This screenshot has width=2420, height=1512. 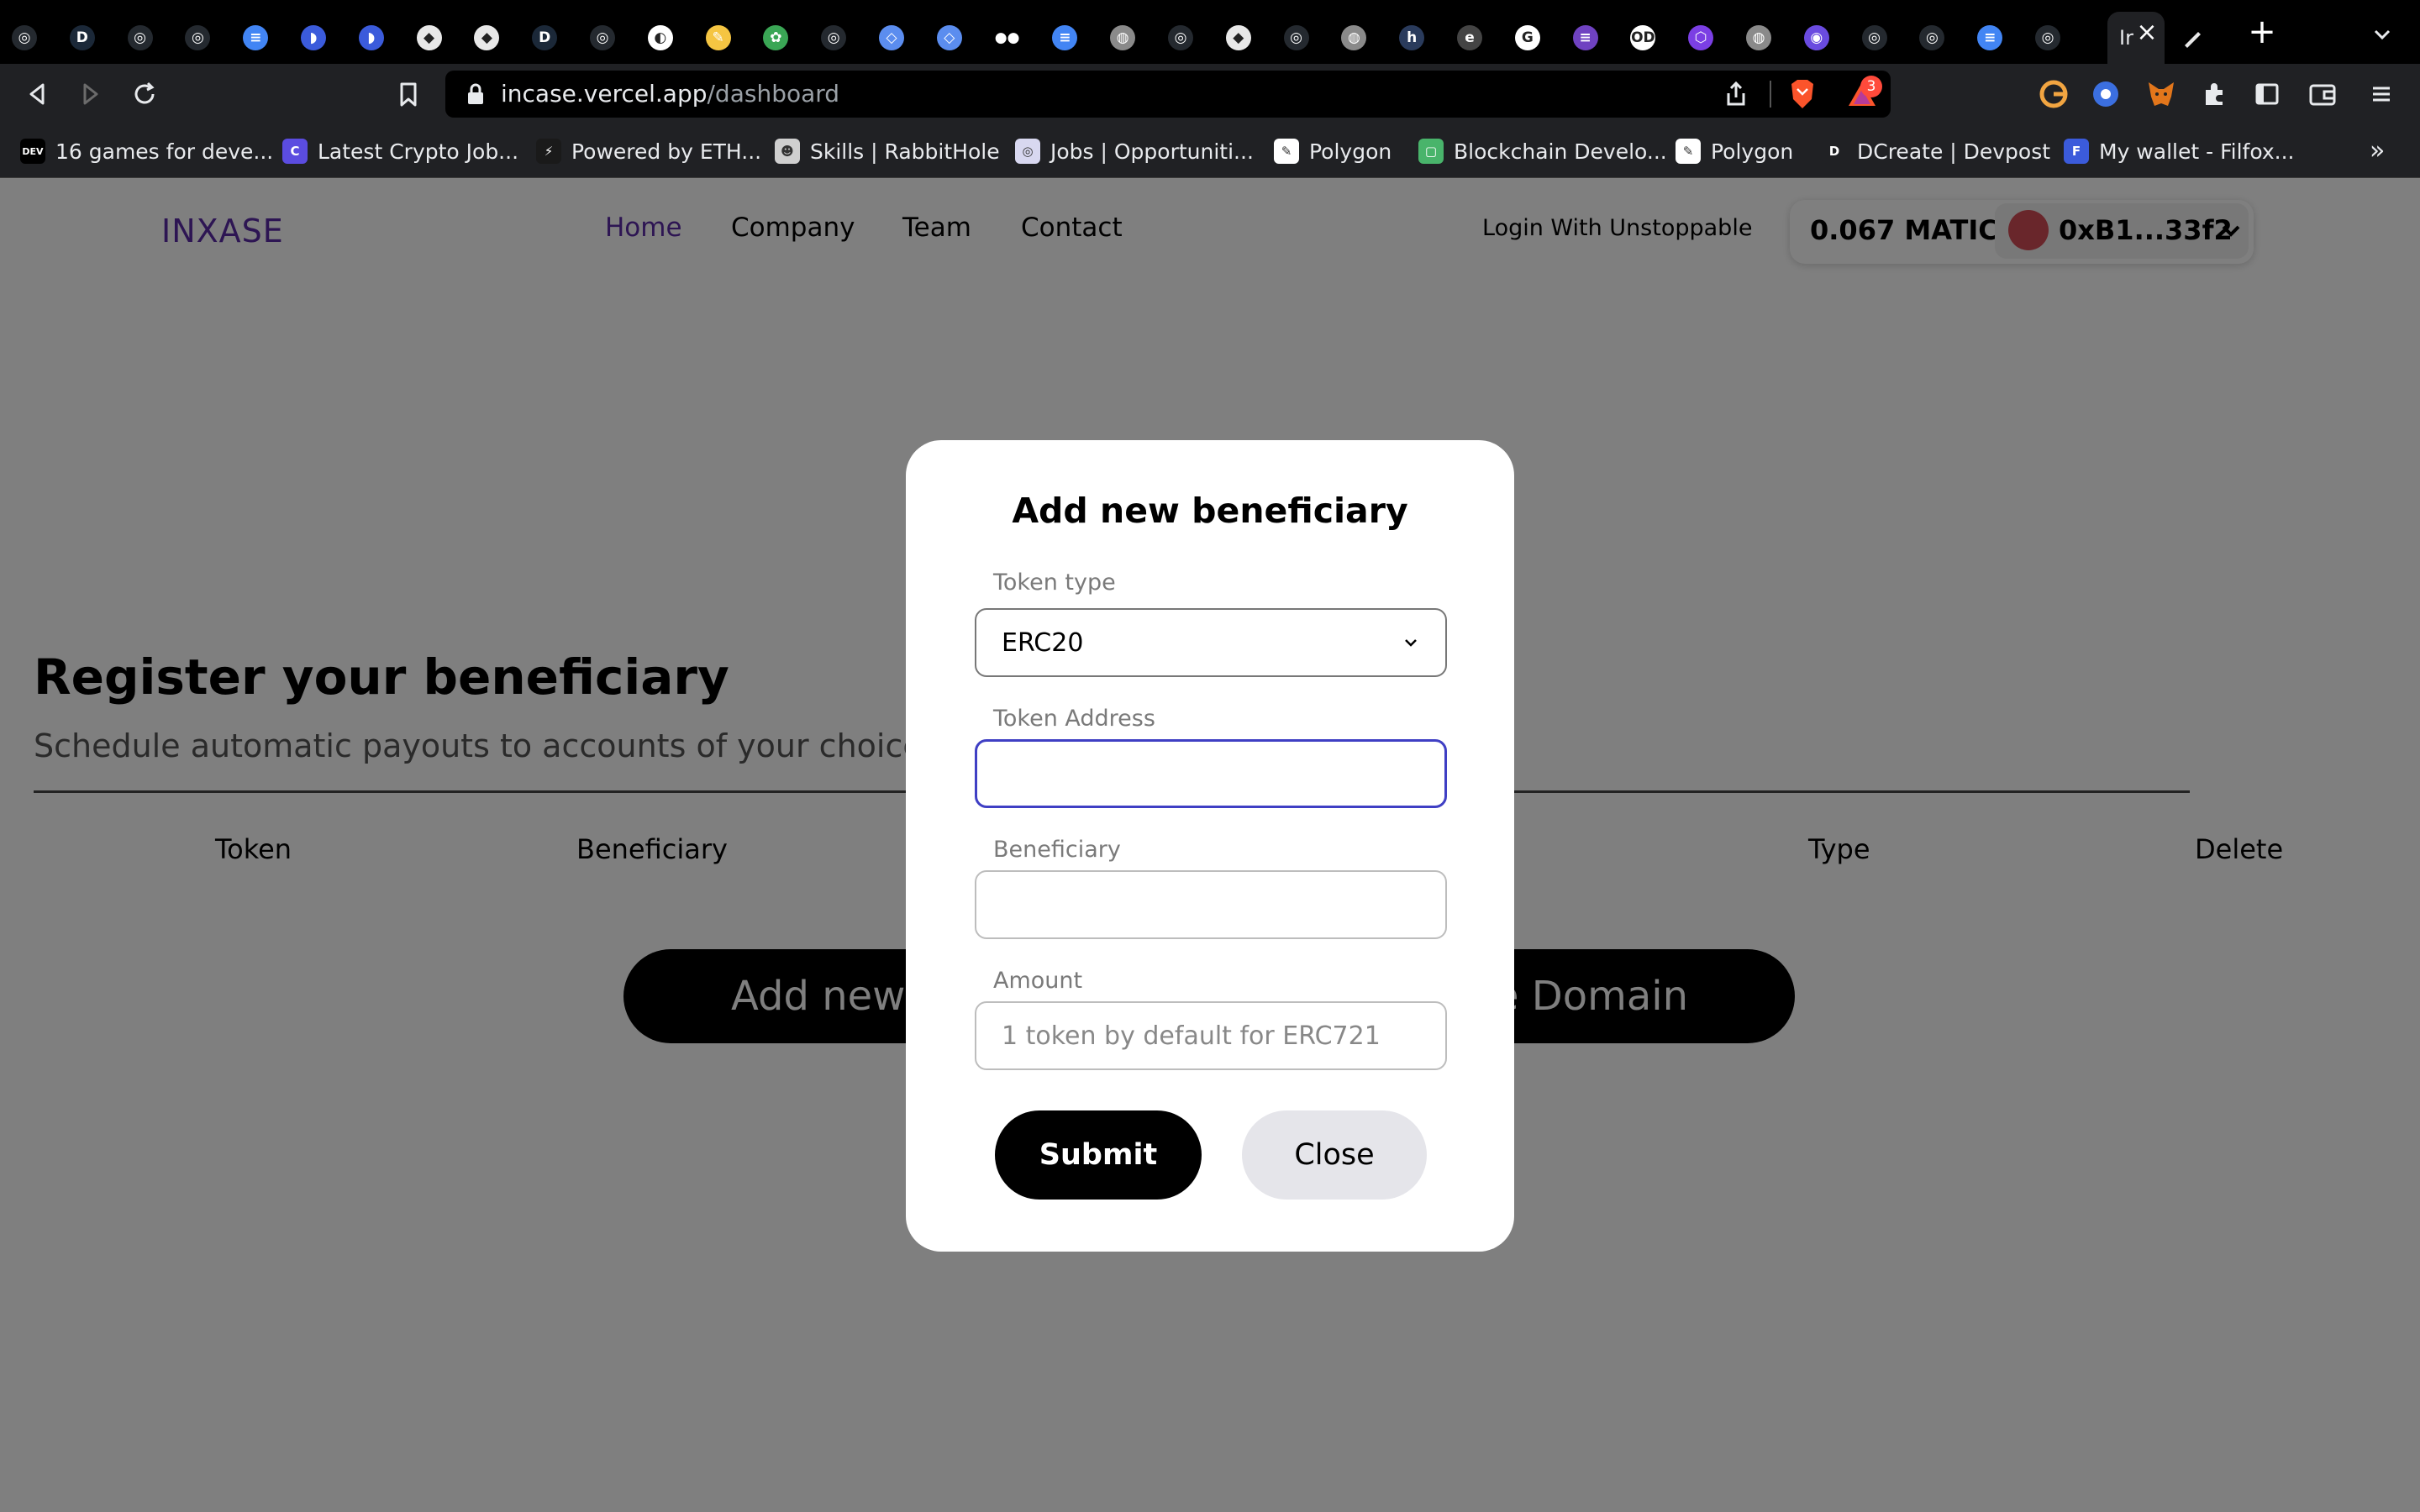 What do you see at coordinates (2161, 94) in the screenshot?
I see `metamask-fox-icon` at bounding box center [2161, 94].